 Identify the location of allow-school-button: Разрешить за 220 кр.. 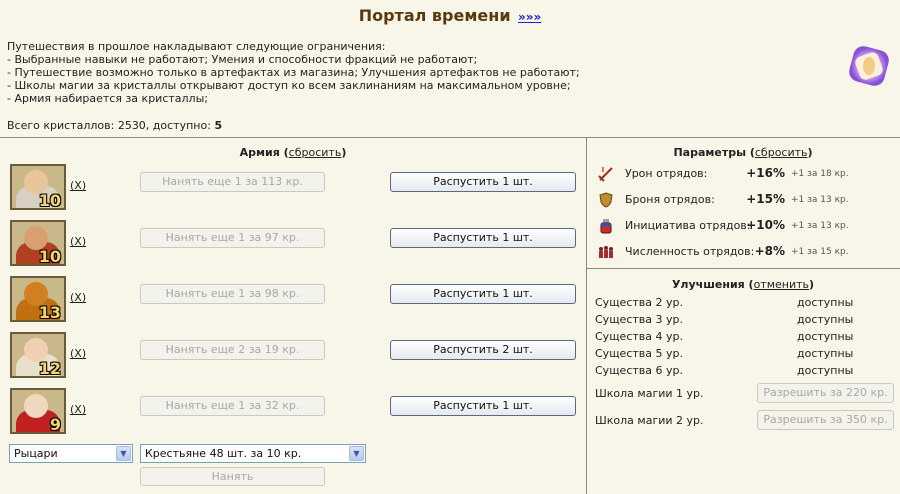
(825, 393).